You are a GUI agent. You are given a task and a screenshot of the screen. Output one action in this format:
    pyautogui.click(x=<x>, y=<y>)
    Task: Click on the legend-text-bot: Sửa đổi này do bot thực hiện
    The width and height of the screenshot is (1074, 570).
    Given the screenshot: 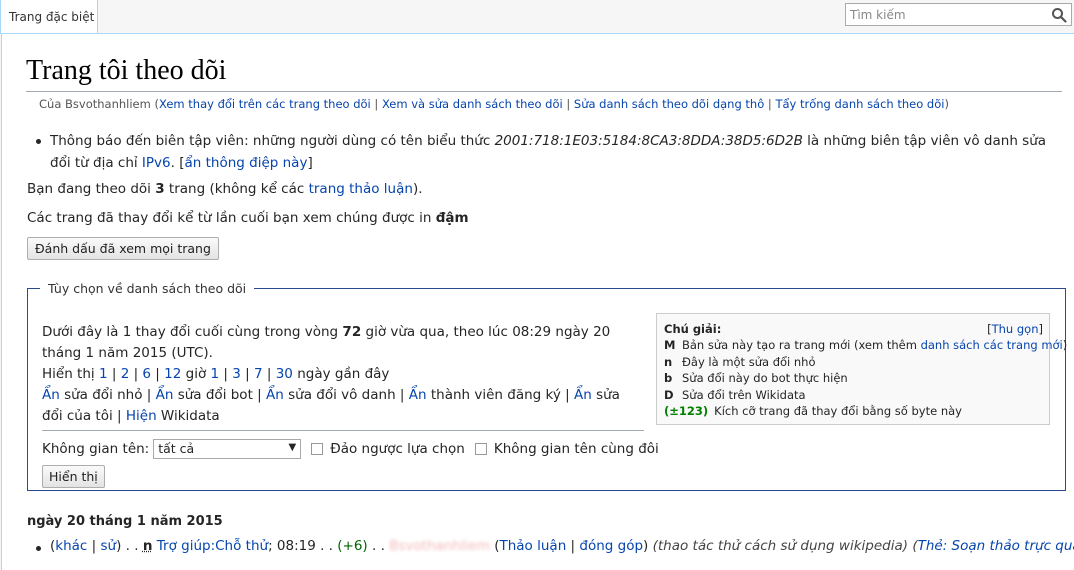 What is the action you would take?
    pyautogui.click(x=765, y=378)
    